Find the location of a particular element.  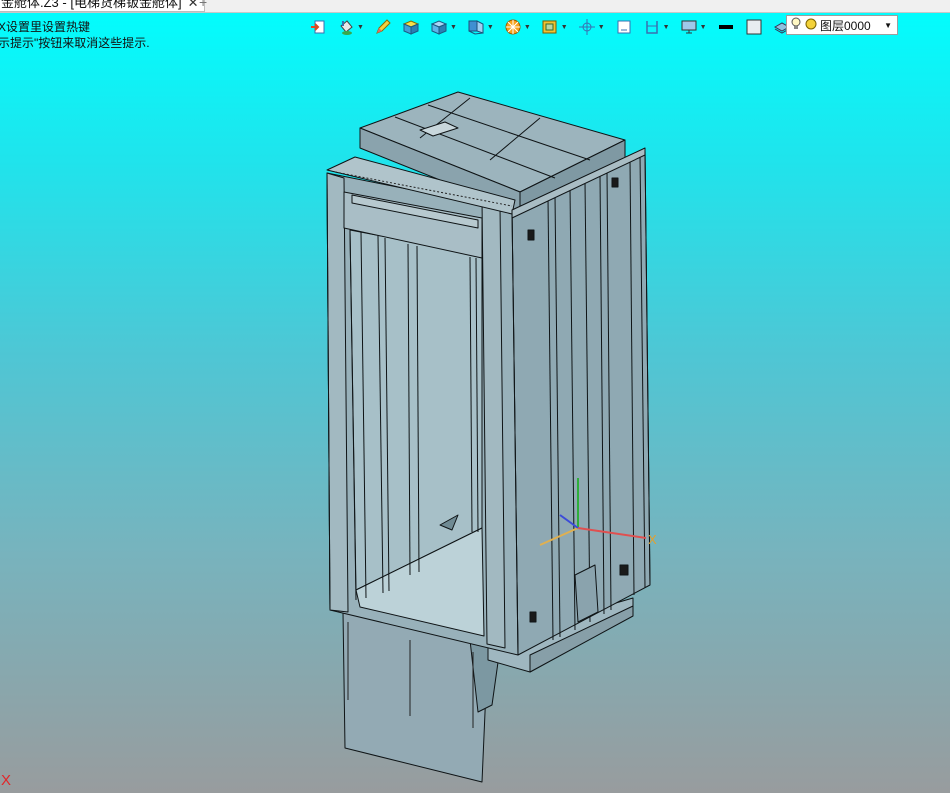

line-weight-icon is located at coordinates (726, 27).